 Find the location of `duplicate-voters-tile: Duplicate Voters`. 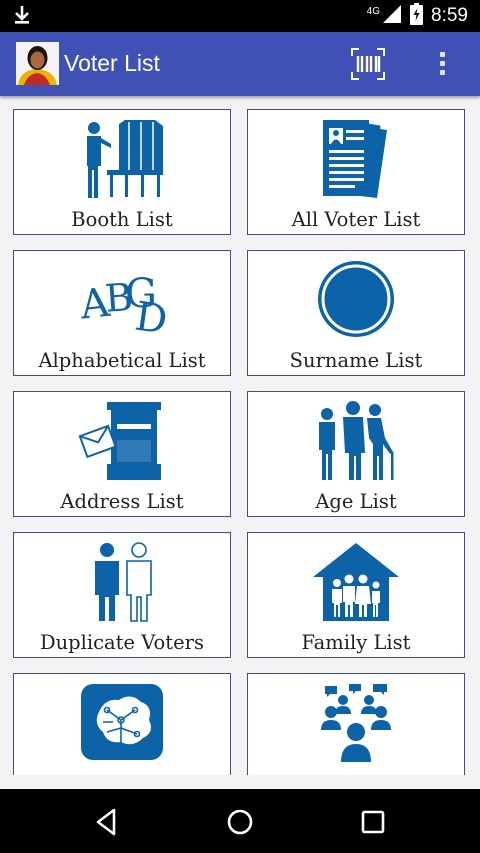

duplicate-voters-tile: Duplicate Voters is located at coordinates (122, 595).